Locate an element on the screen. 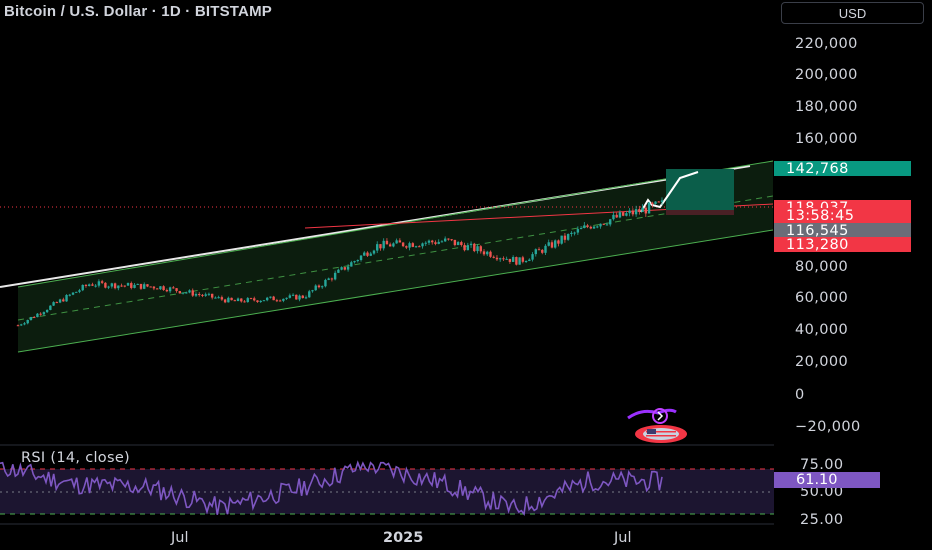  price-axis-label: 80,000 is located at coordinates (822, 267).